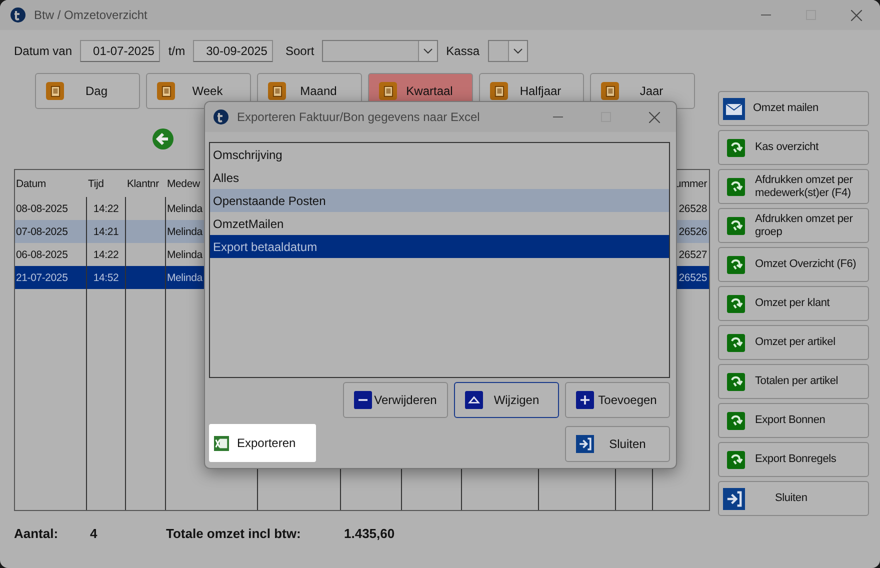 The width and height of the screenshot is (880, 568). What do you see at coordinates (91, 15) in the screenshot?
I see `window-title: Btw / Omzetoverzicht` at bounding box center [91, 15].